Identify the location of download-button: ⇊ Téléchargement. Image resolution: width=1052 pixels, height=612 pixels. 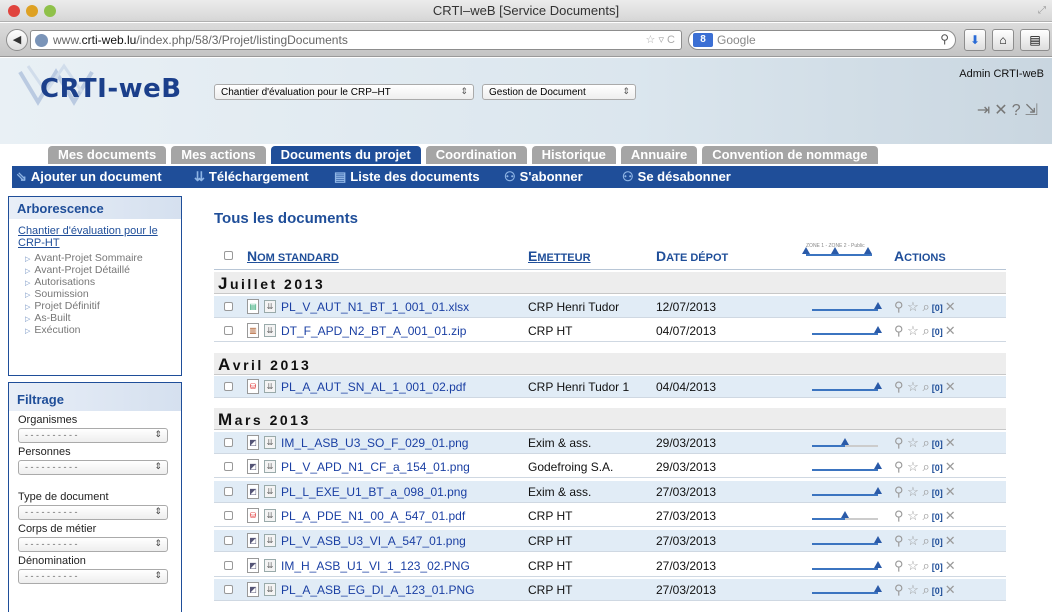
(251, 177).